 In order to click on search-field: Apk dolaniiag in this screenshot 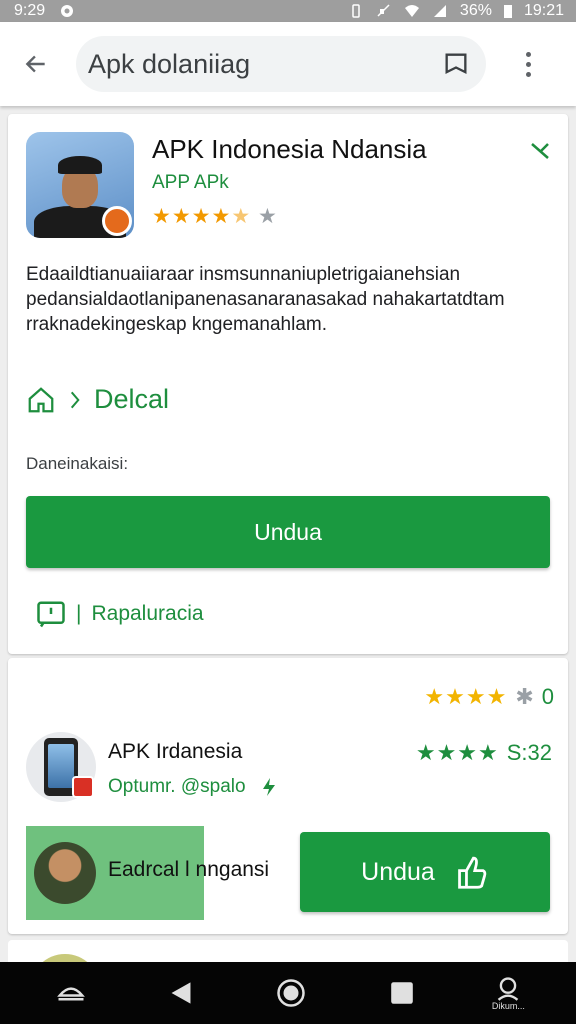, I will do `click(281, 64)`.